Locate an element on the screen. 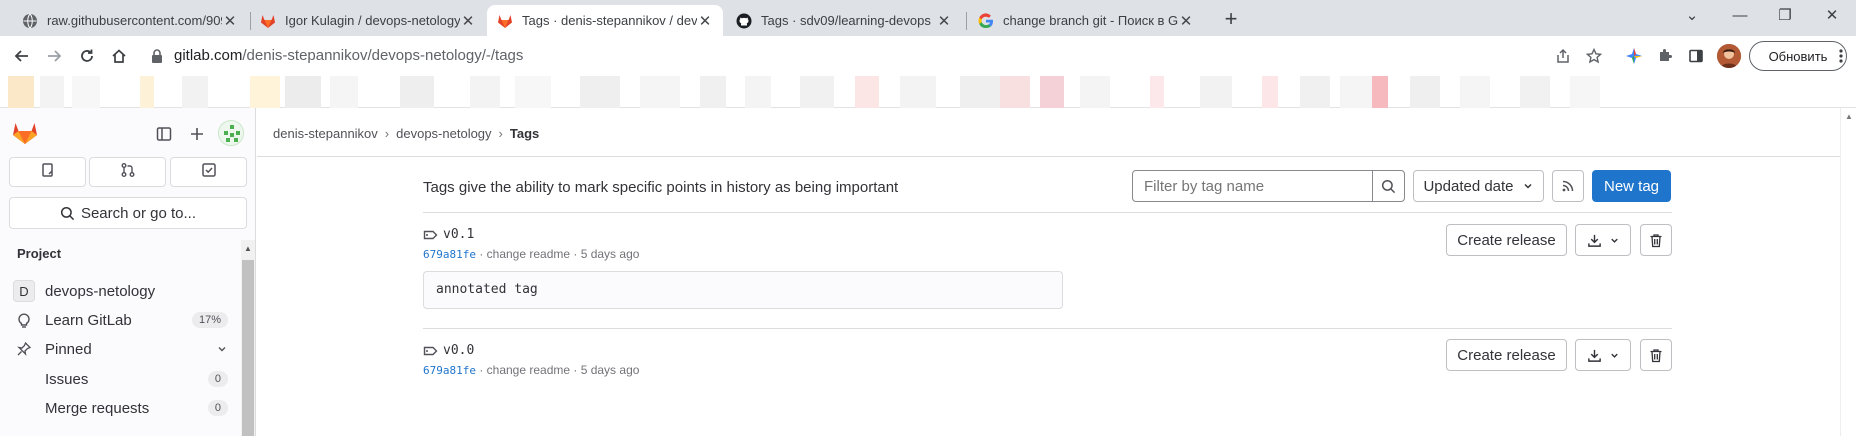 The image size is (1856, 436). sidebar-item-learn-gitlab: Learn GitLab 17% is located at coordinates (122, 320).